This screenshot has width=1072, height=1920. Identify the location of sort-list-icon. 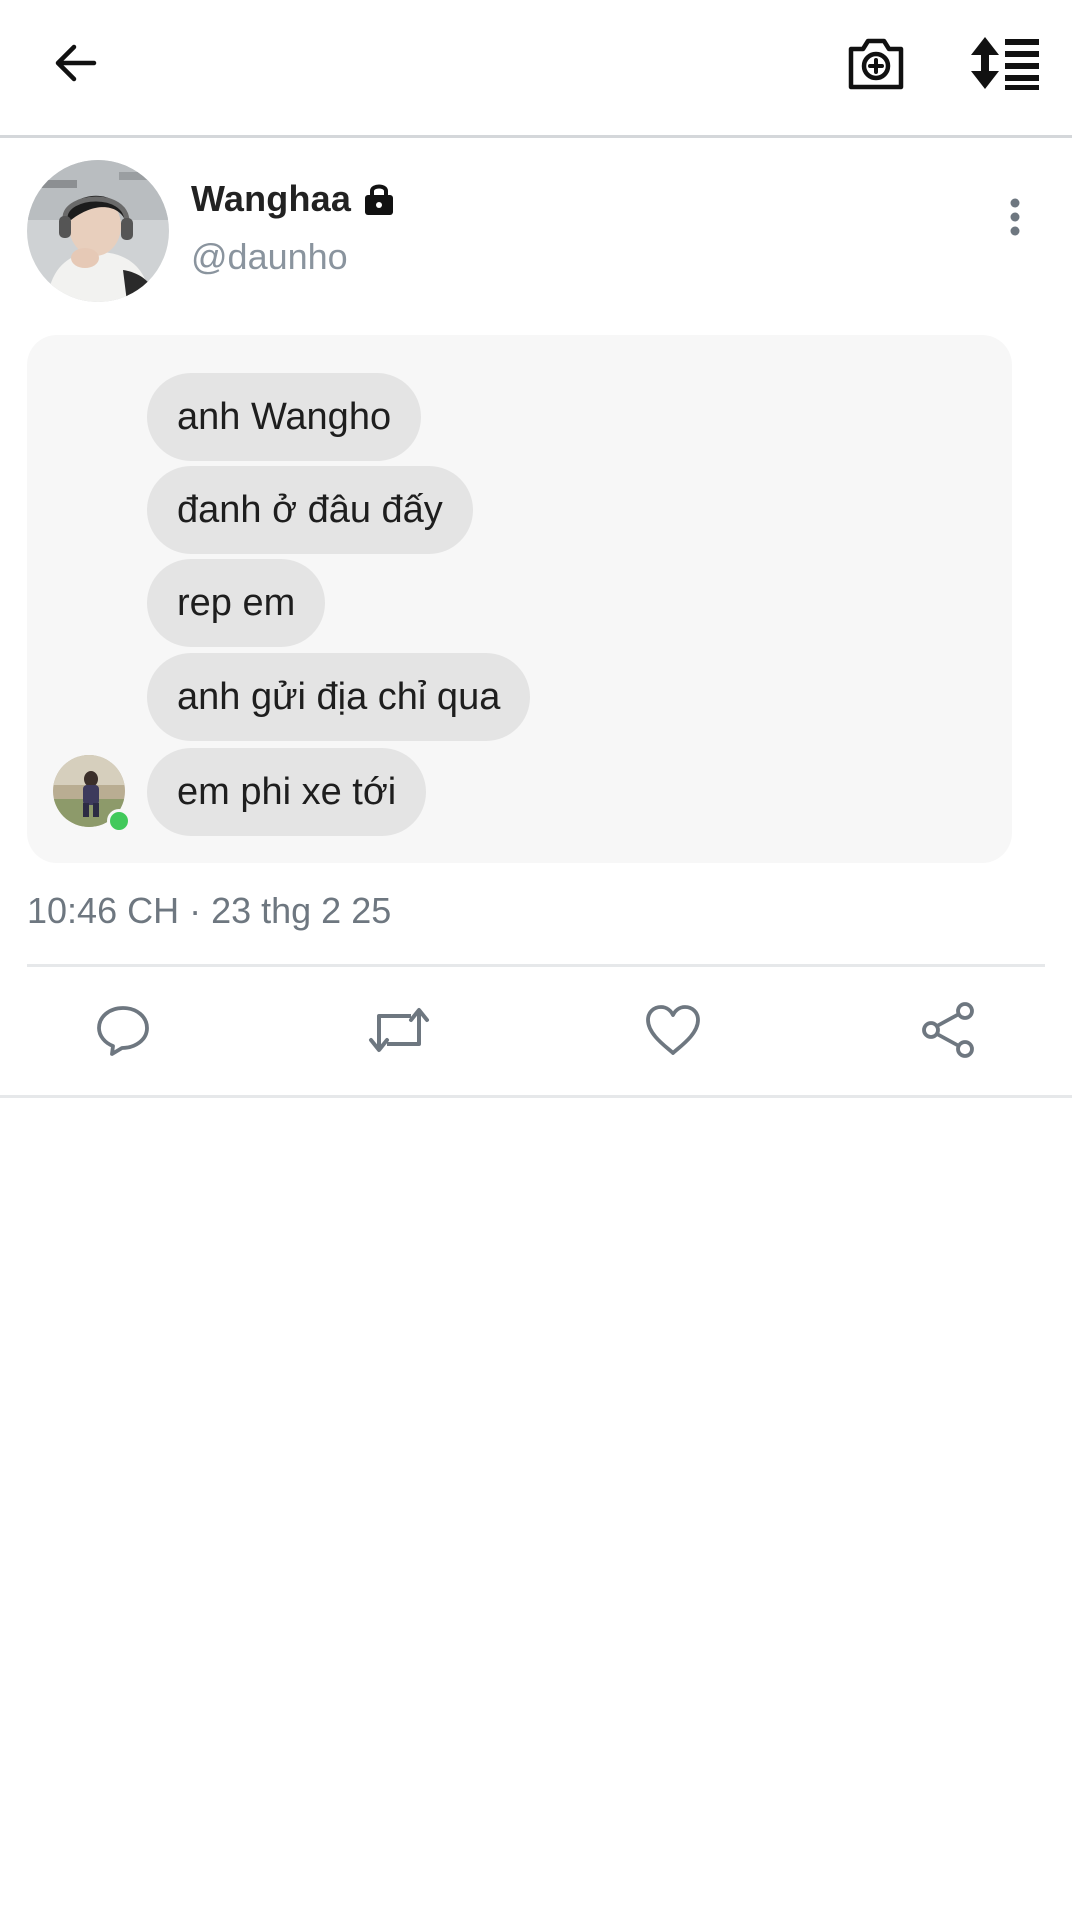
(1005, 63).